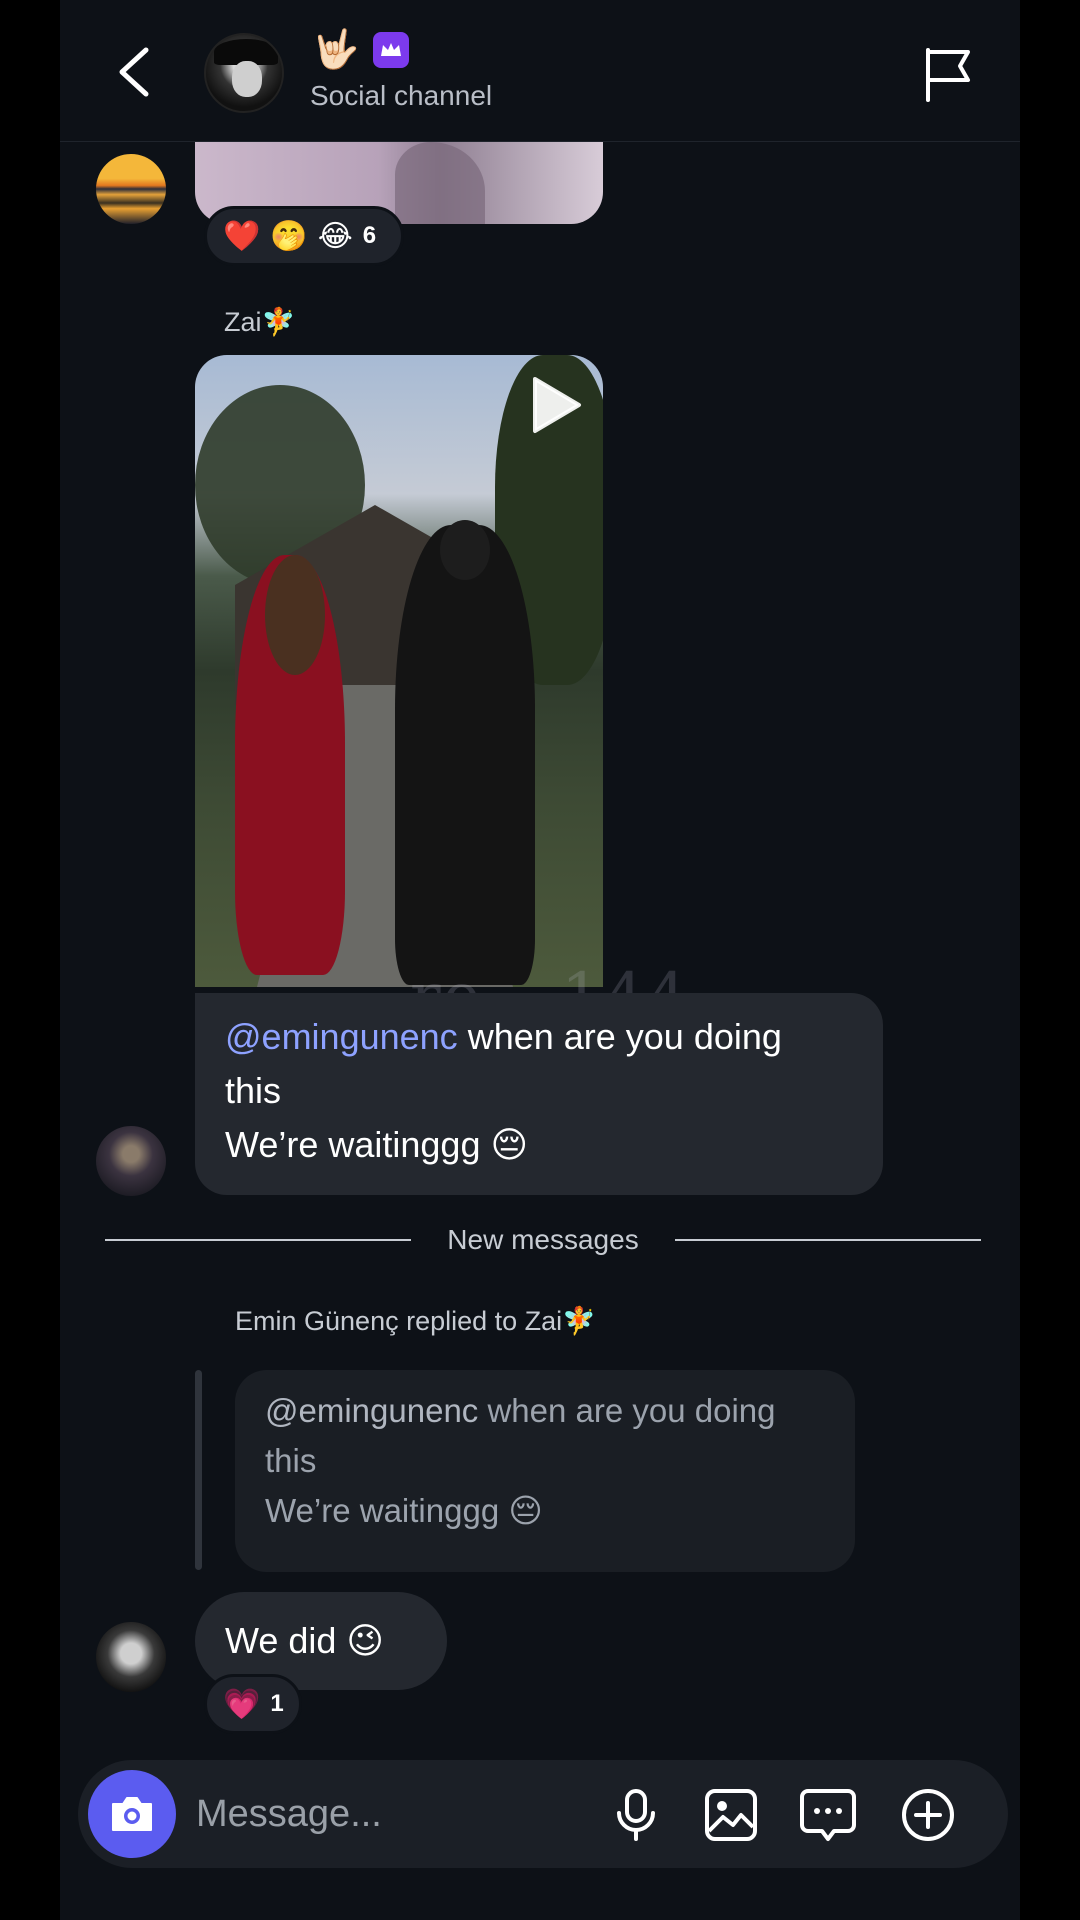 The image size is (1080, 1920). I want to click on chat-header: 🤟🏻 Social channel, so click(540, 71).